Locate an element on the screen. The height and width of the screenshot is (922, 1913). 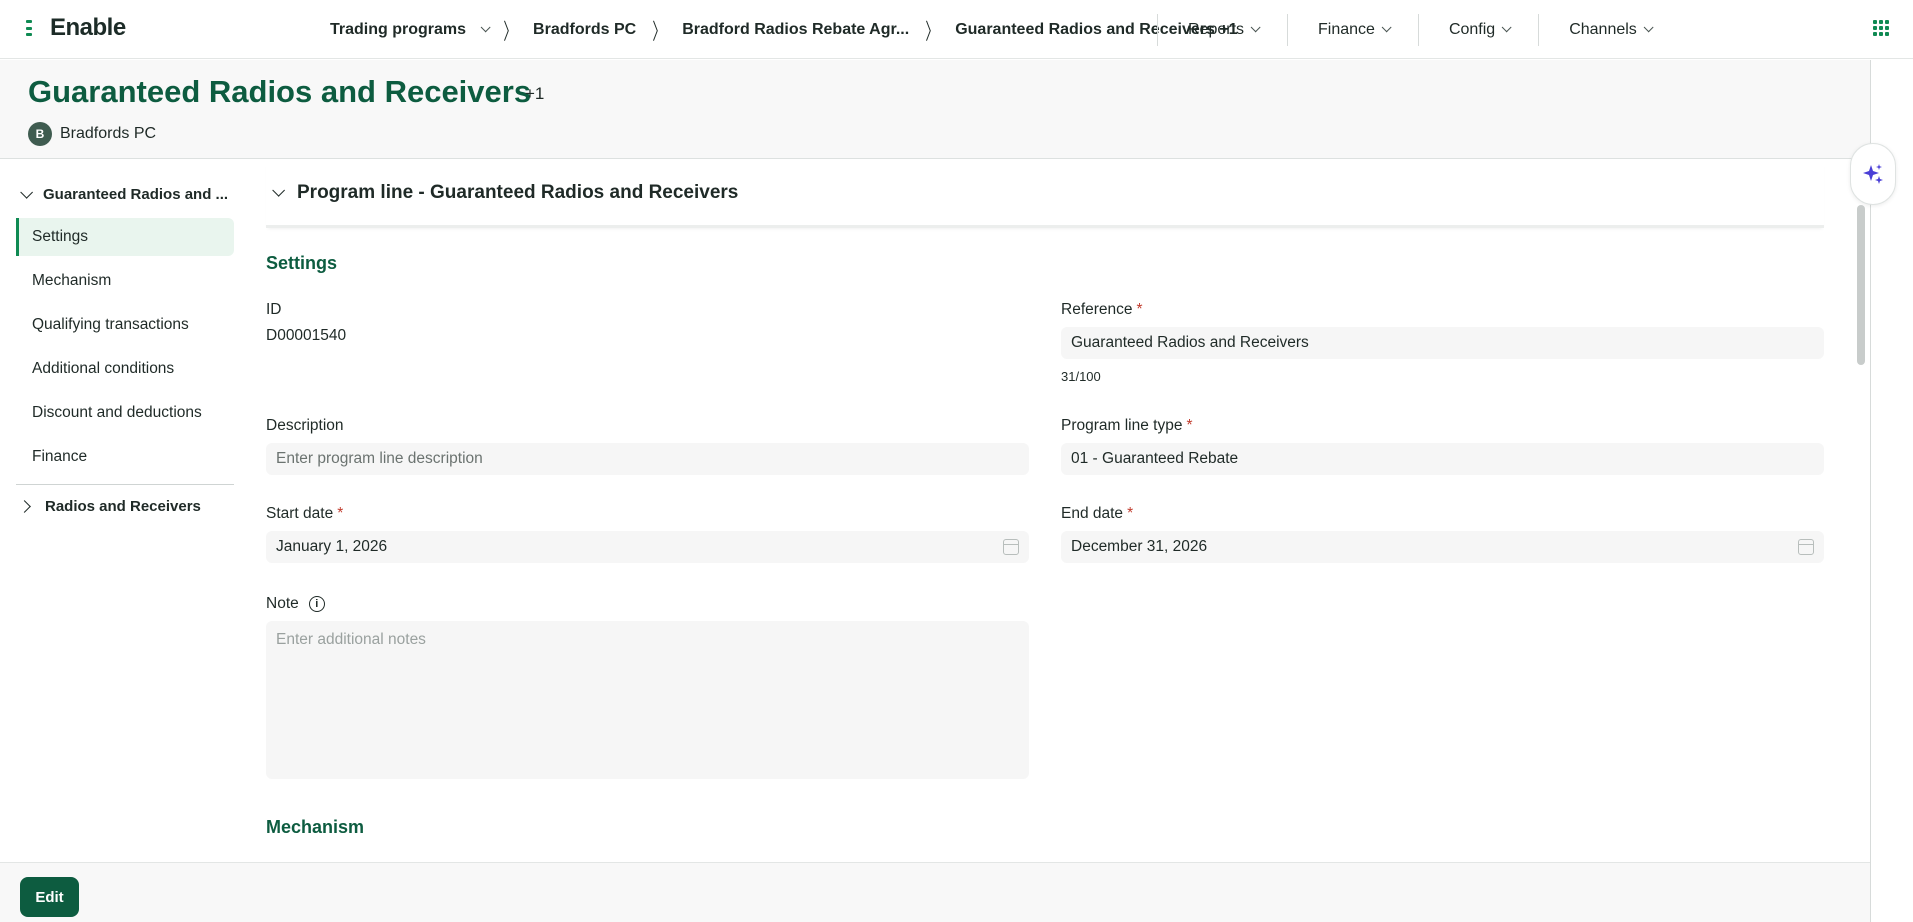
edit-button: Edit is located at coordinates (49, 897).